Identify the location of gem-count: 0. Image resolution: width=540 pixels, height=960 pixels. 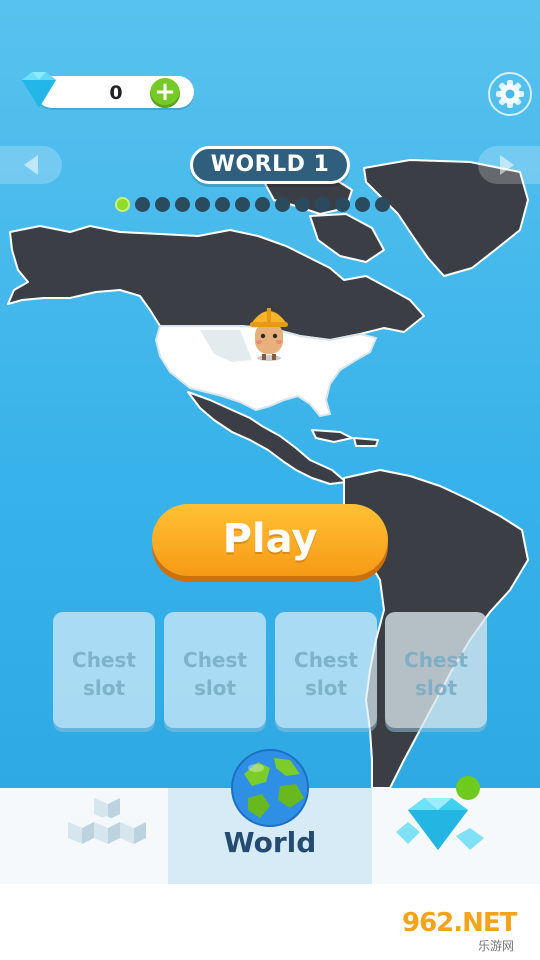
(116, 93).